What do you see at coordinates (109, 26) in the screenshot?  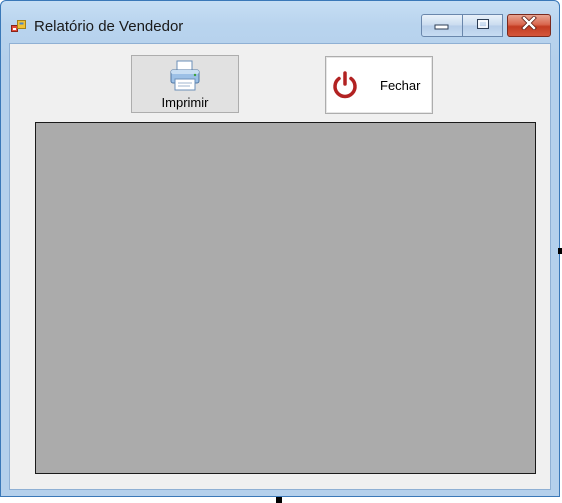 I see `window-title: Relatório de Vendedor` at bounding box center [109, 26].